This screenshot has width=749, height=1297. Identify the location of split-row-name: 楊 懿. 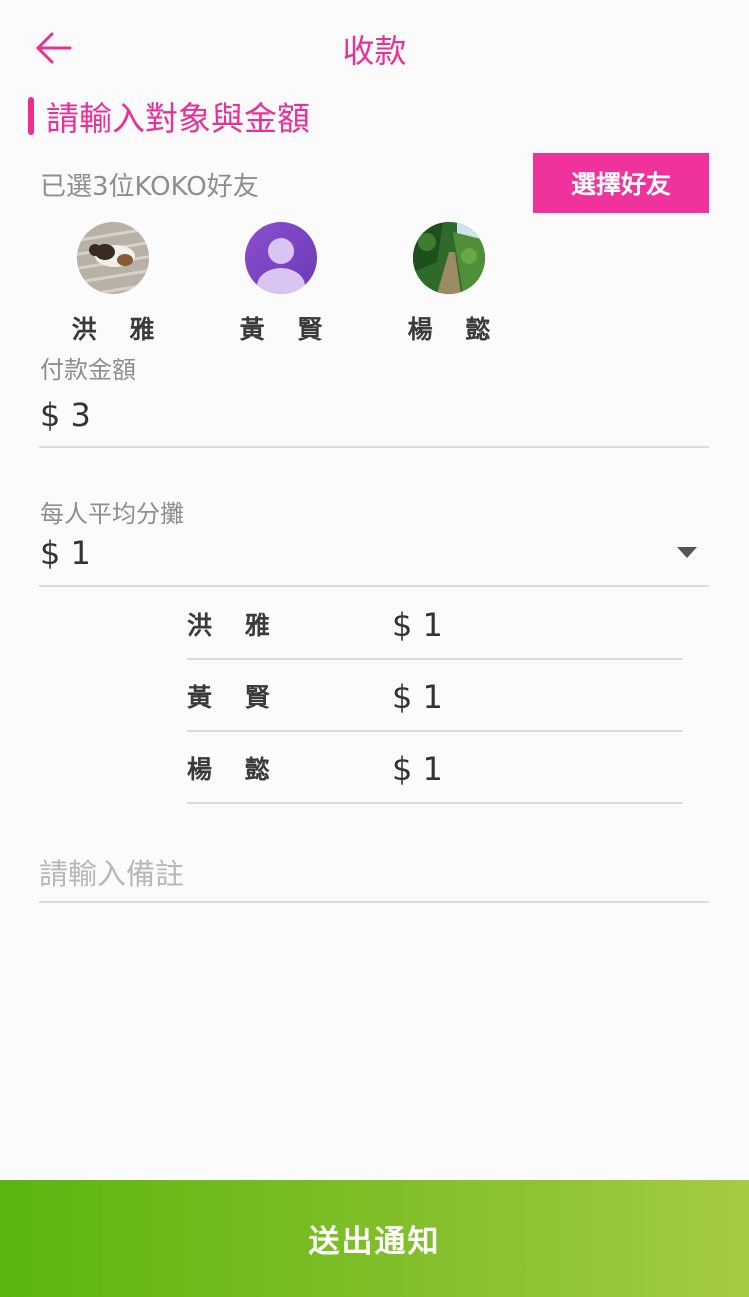
(234, 769).